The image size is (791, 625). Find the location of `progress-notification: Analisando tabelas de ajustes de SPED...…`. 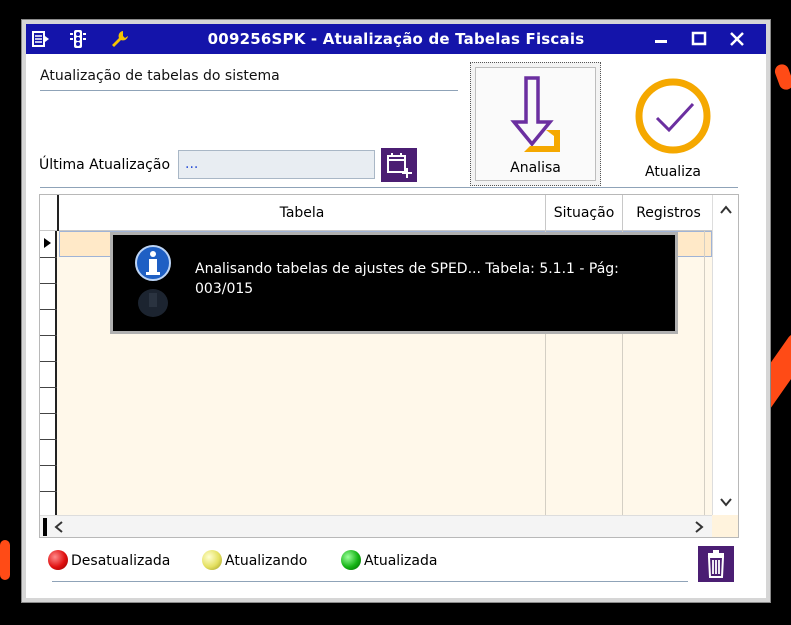

progress-notification: Analisando tabelas de ajustes de SPED...… is located at coordinates (394, 283).